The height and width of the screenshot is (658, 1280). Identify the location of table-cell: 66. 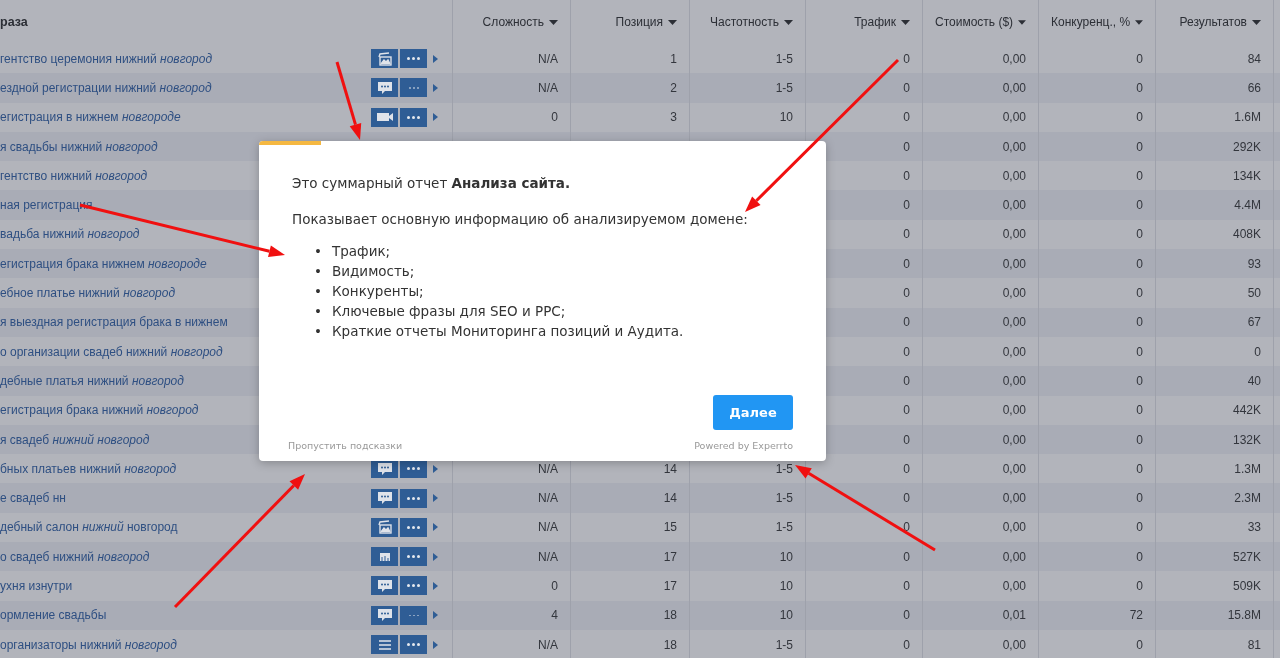
(1254, 87).